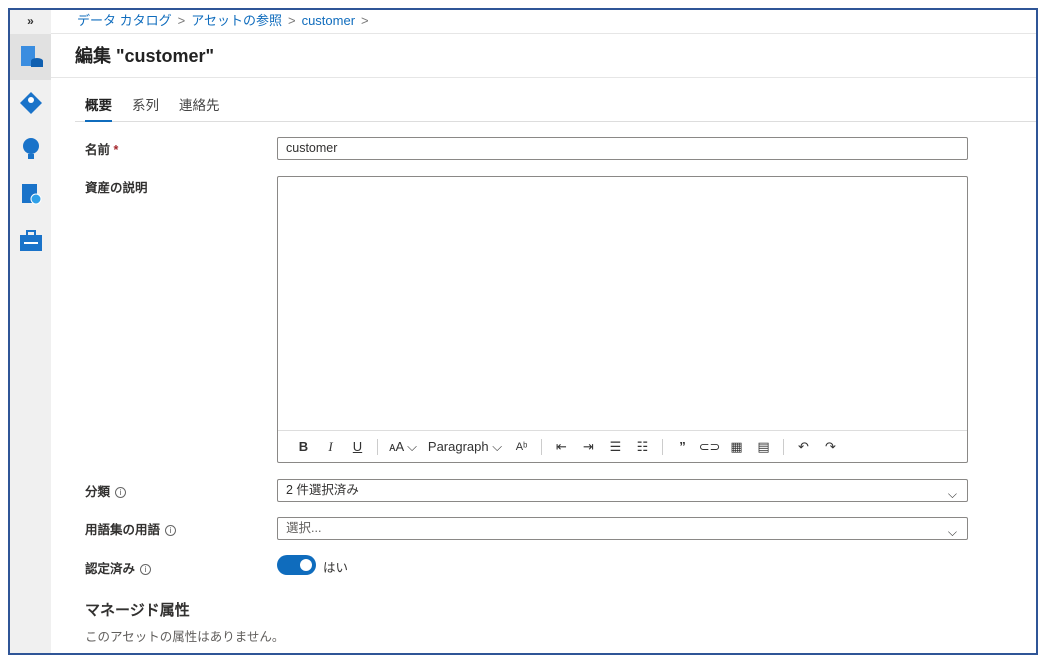 Image resolution: width=1045 pixels, height=663 pixels. What do you see at coordinates (622, 148) in the screenshot?
I see `name-input: customer` at bounding box center [622, 148].